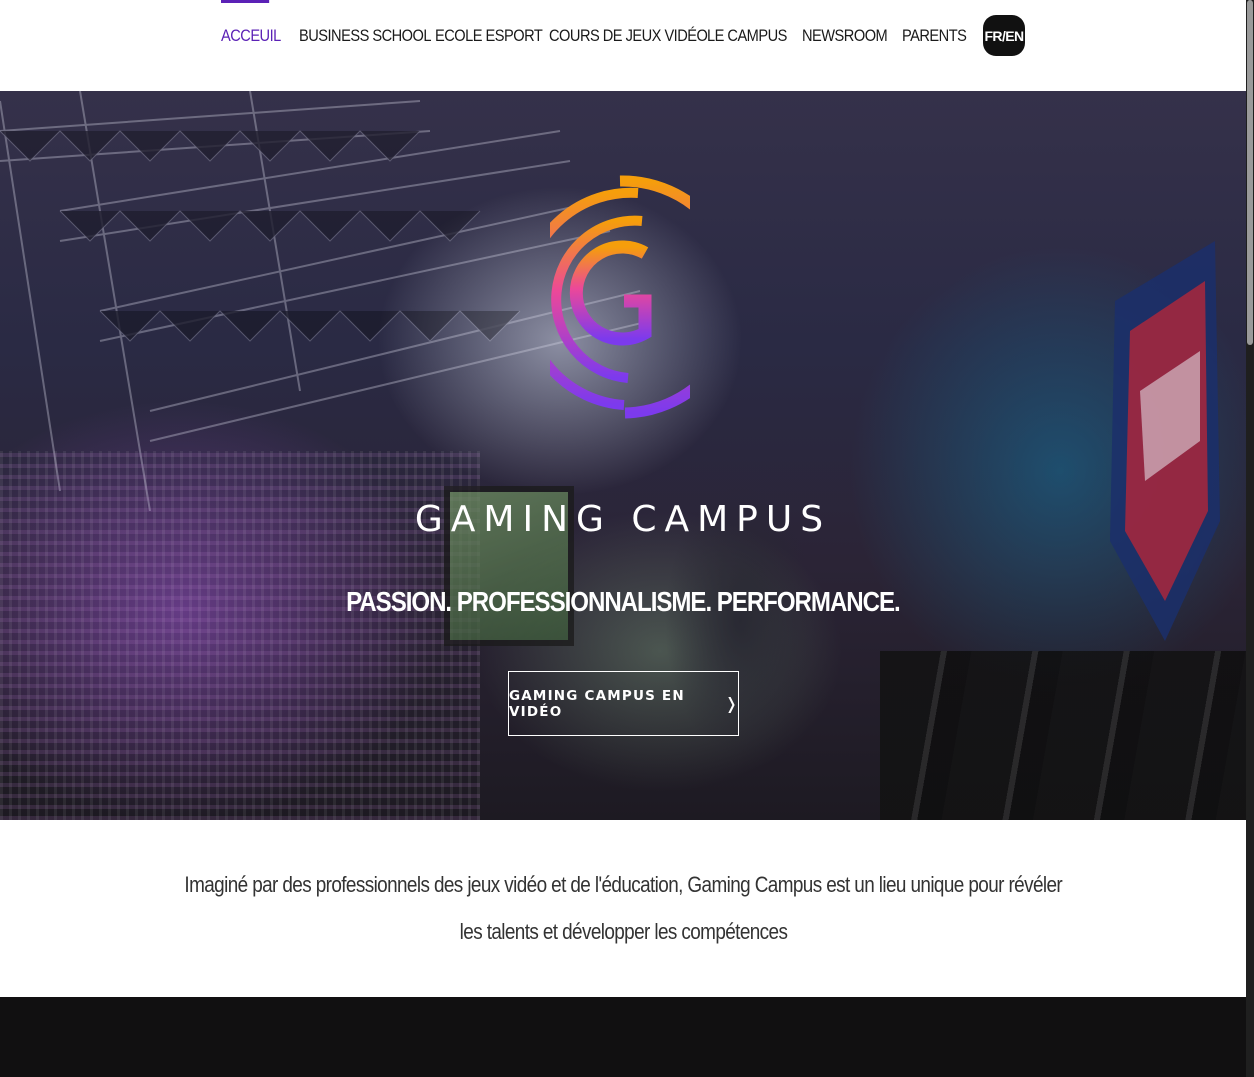  What do you see at coordinates (747, 36) in the screenshot?
I see `nav-item-le-campus: LE CAMPUS` at bounding box center [747, 36].